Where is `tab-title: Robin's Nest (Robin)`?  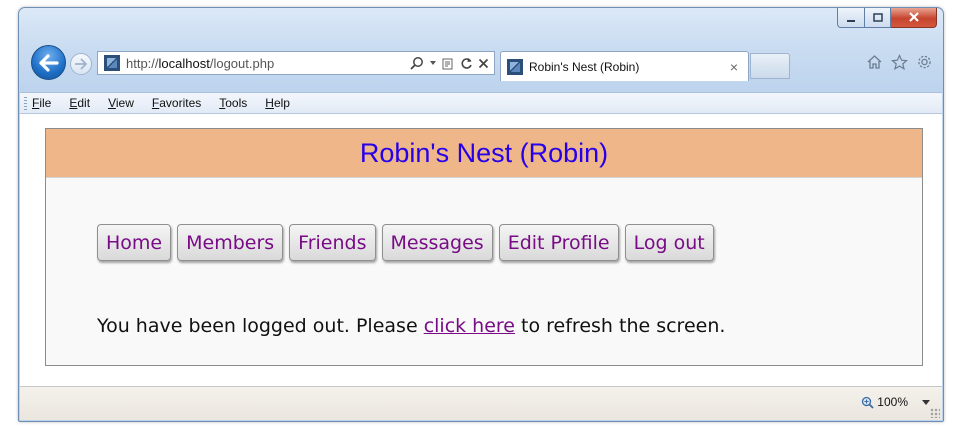 tab-title: Robin's Nest (Robin) is located at coordinates (584, 66).